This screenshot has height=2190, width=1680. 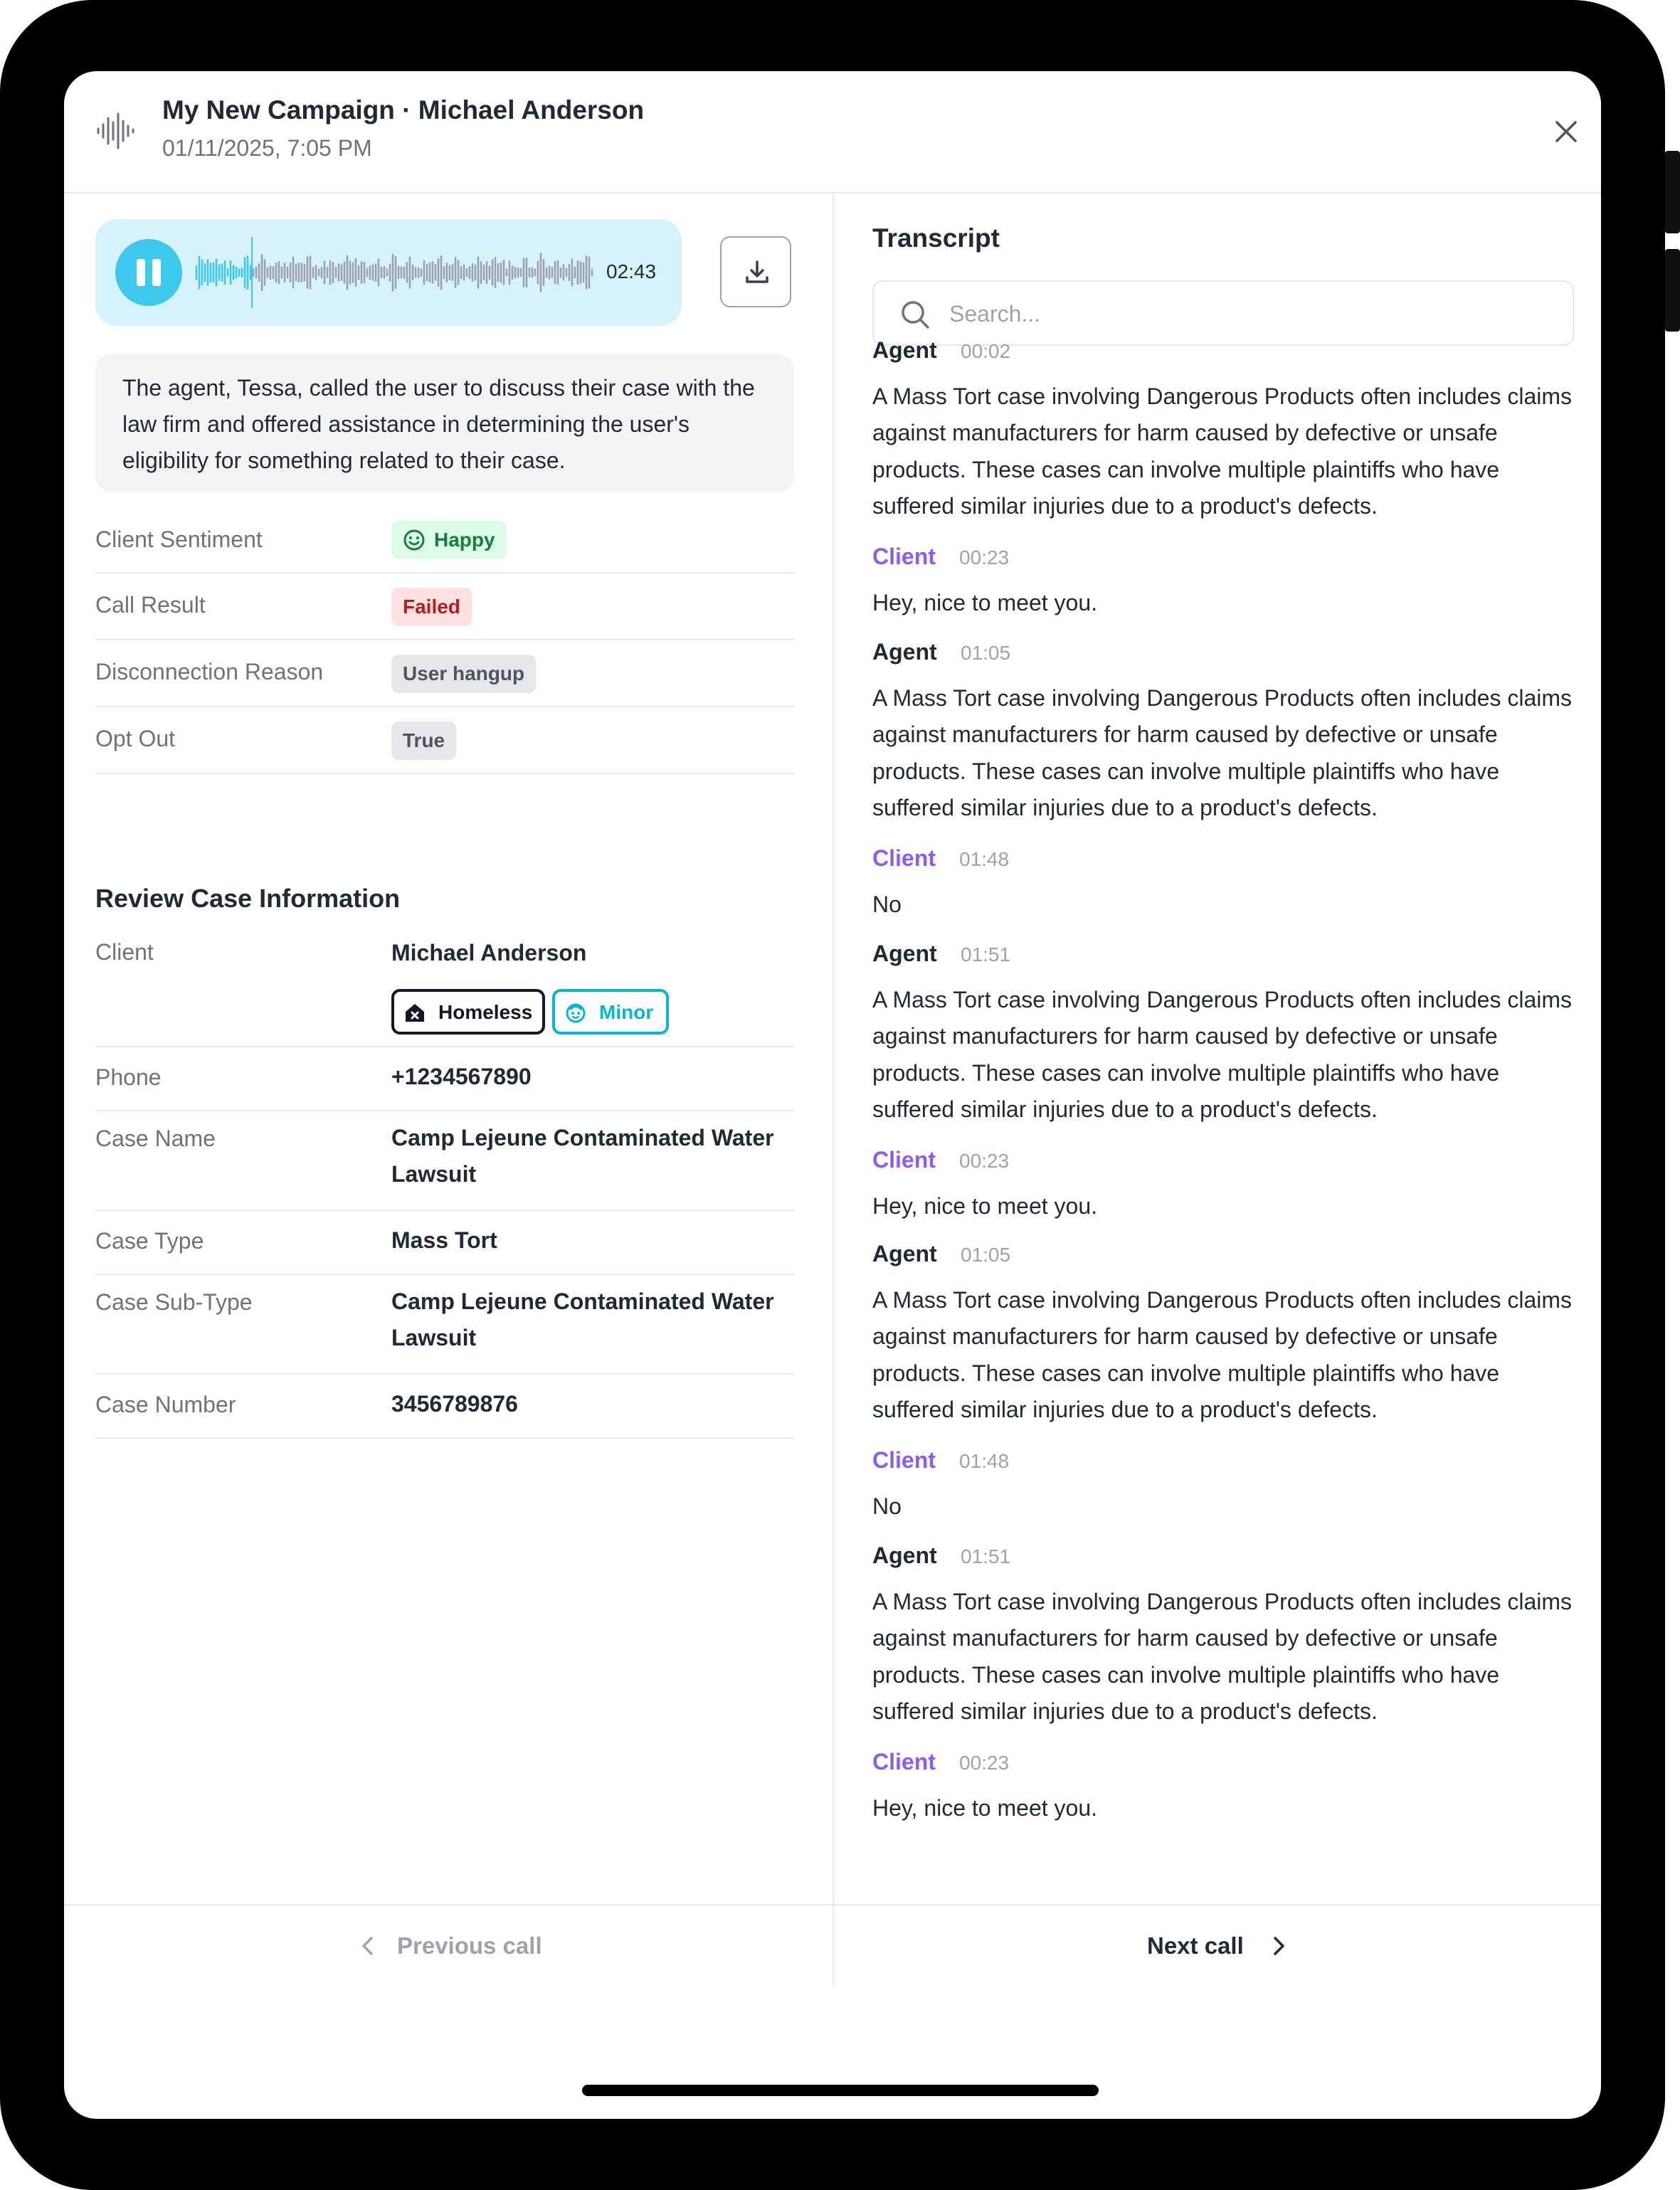 I want to click on call-result-badge: Failed, so click(x=431, y=607).